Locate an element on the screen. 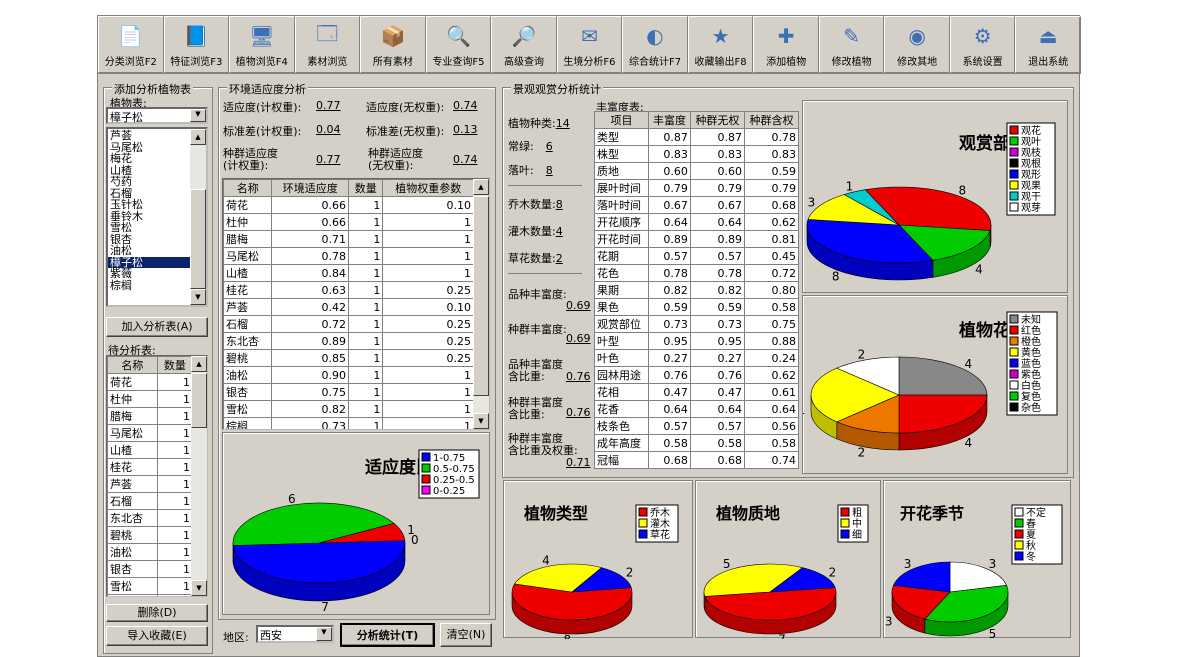 This screenshot has width=1183, height=657. table-row: 芦荟 0.42 1 0.10 is located at coordinates (348, 307).